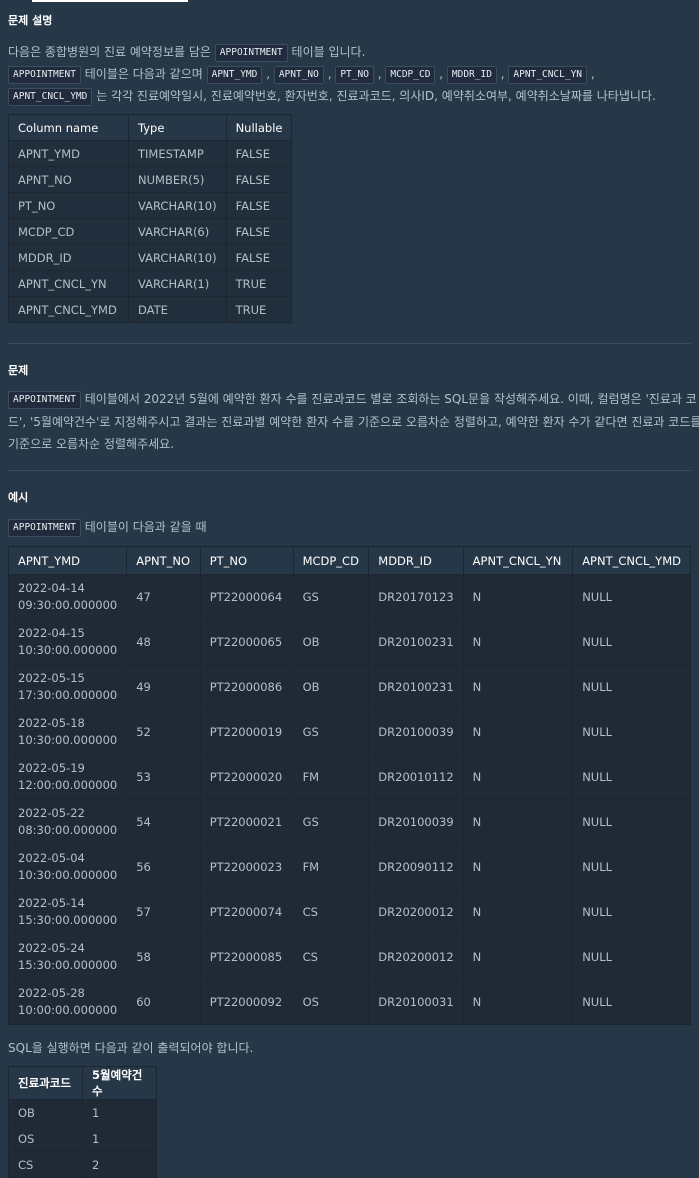  I want to click on table-row: APNT_CNCL_YMD DATE TRUE, so click(150, 309).